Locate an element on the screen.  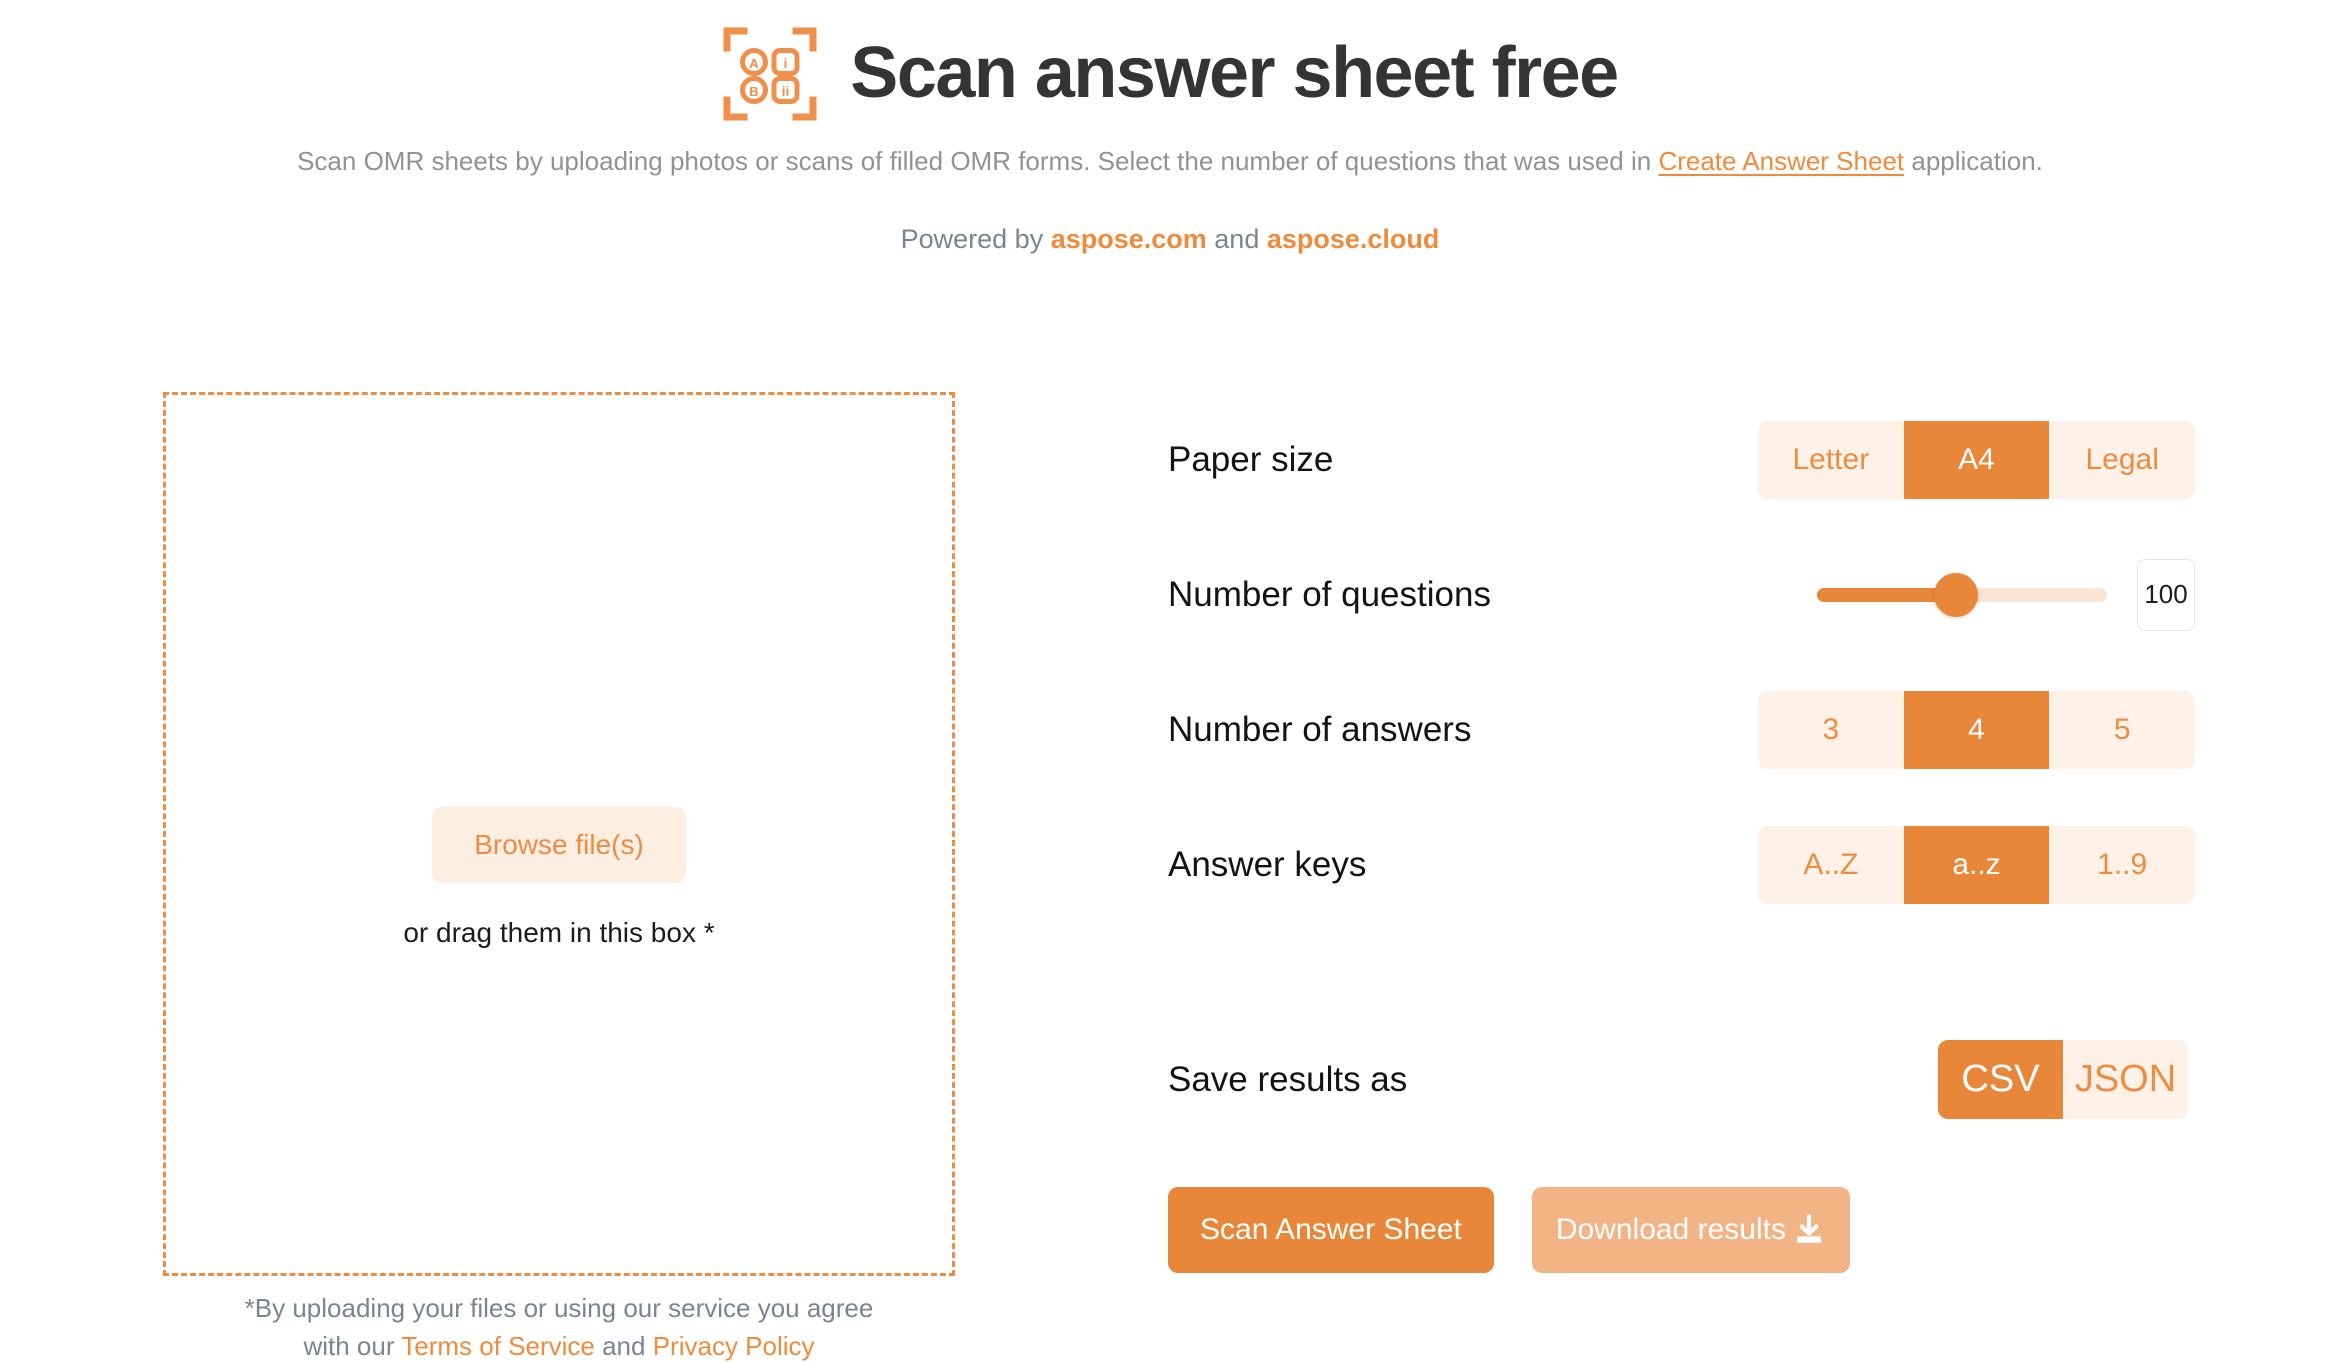
terms-prefix: with our is located at coordinates (352, 1345).